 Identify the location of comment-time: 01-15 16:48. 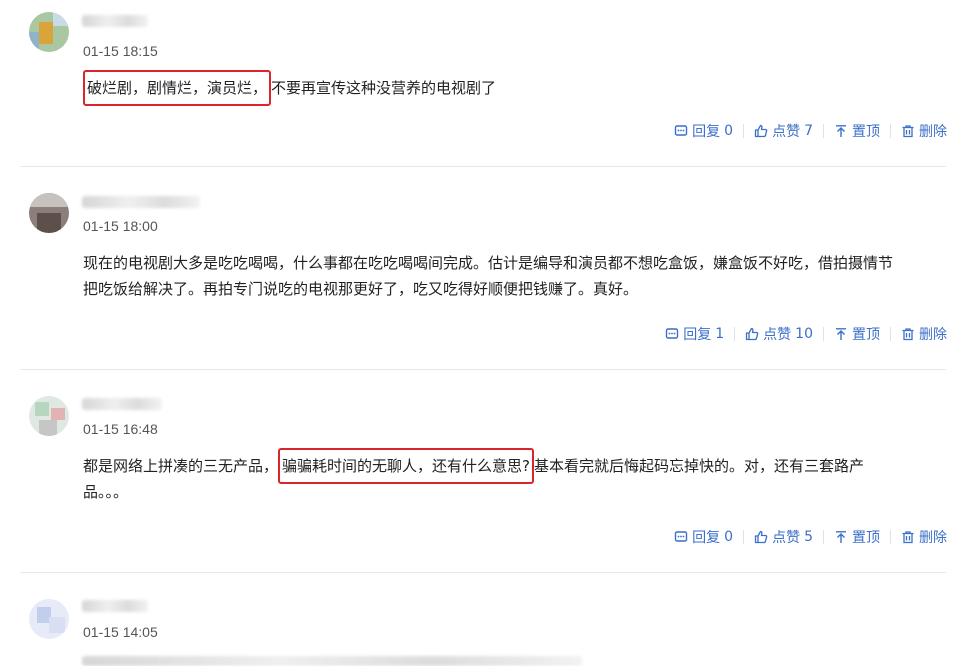
(120, 429).